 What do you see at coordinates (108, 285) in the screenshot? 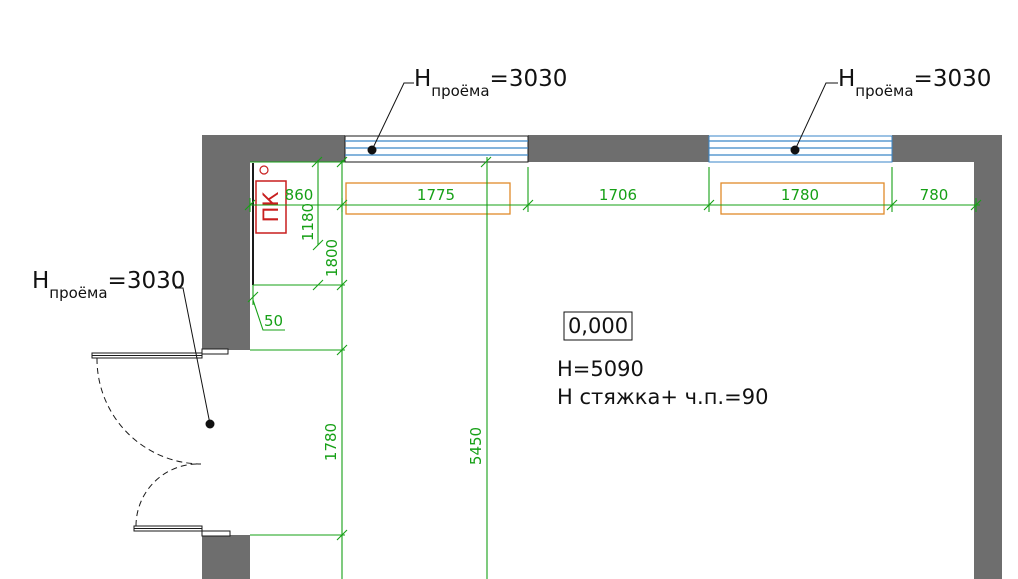
I see `opening-height-label-door: Hпроёма=3030` at bounding box center [108, 285].